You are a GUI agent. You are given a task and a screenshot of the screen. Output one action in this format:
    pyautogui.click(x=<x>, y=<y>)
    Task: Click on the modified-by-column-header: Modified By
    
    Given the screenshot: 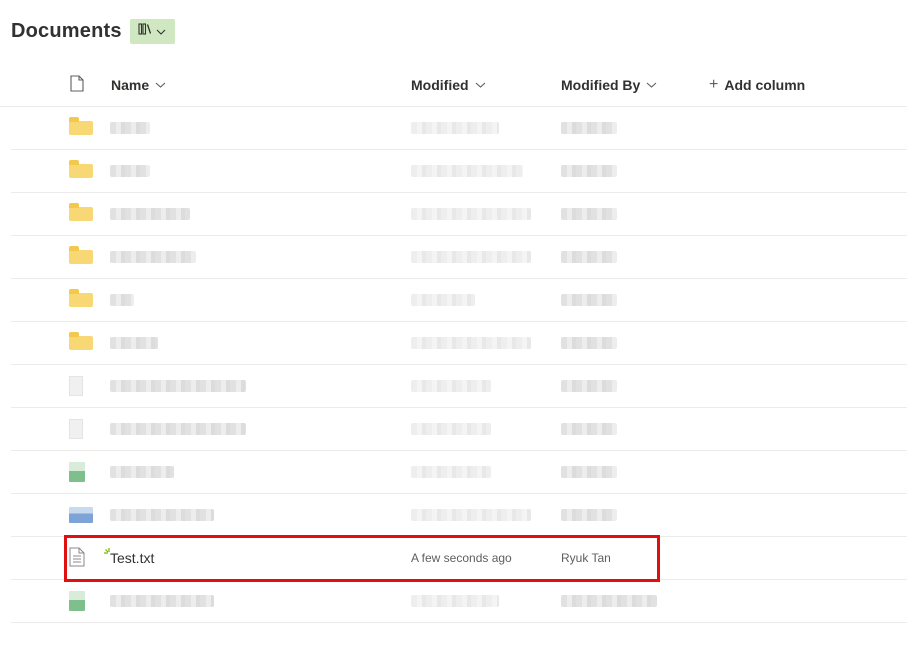 What is the action you would take?
    pyautogui.click(x=609, y=85)
    